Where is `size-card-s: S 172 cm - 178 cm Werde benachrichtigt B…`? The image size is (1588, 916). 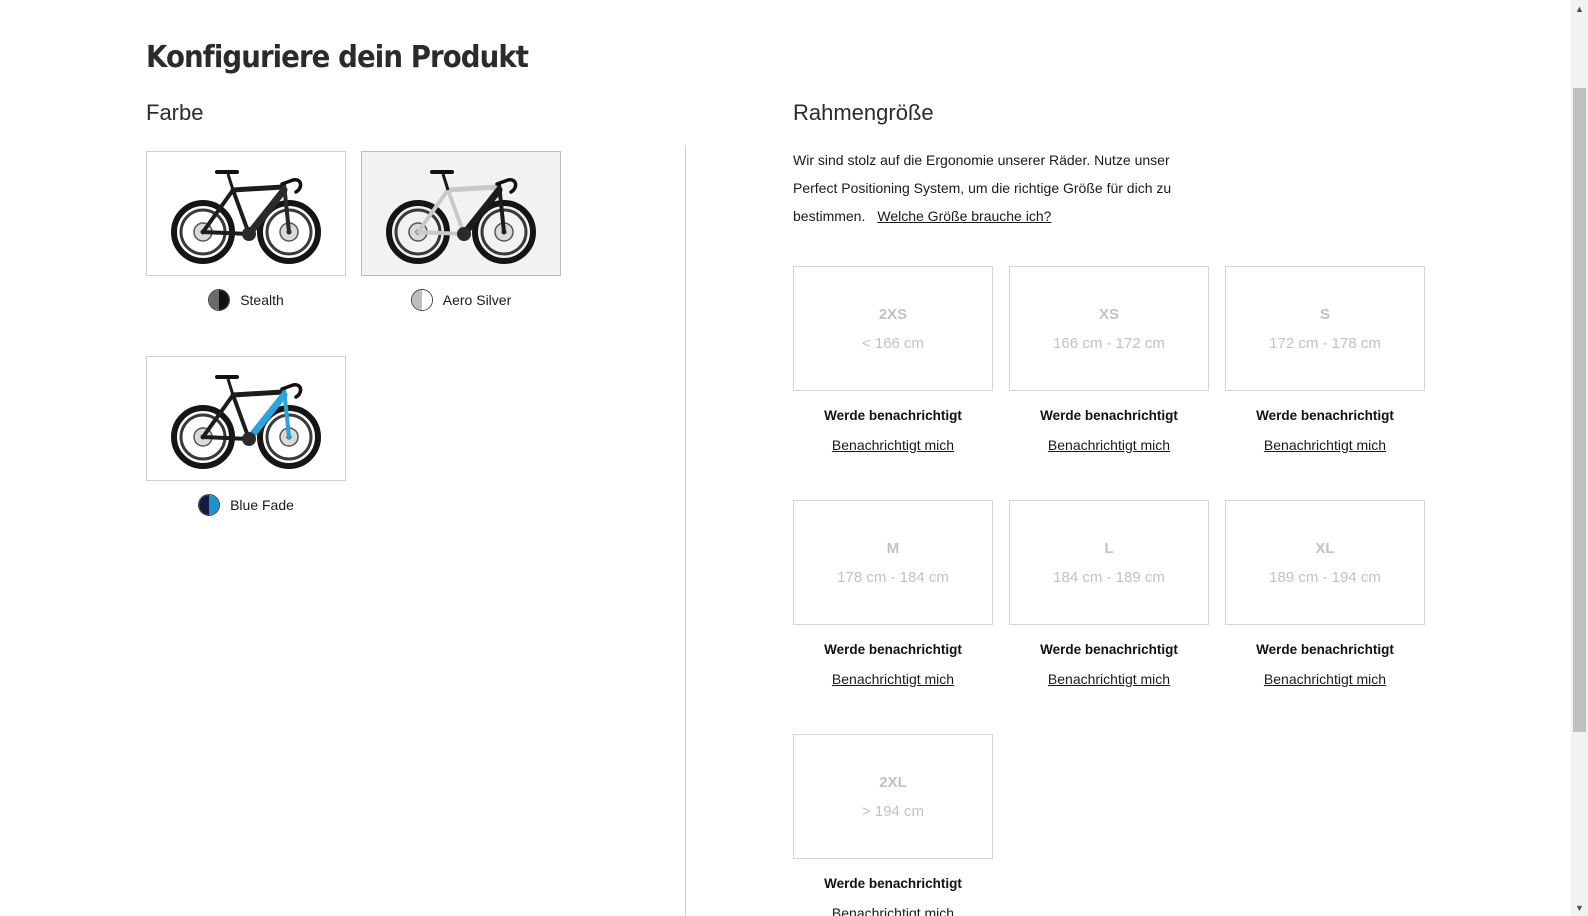
size-card-s: S 172 cm - 178 cm Werde benachrichtigt B… is located at coordinates (1325, 359).